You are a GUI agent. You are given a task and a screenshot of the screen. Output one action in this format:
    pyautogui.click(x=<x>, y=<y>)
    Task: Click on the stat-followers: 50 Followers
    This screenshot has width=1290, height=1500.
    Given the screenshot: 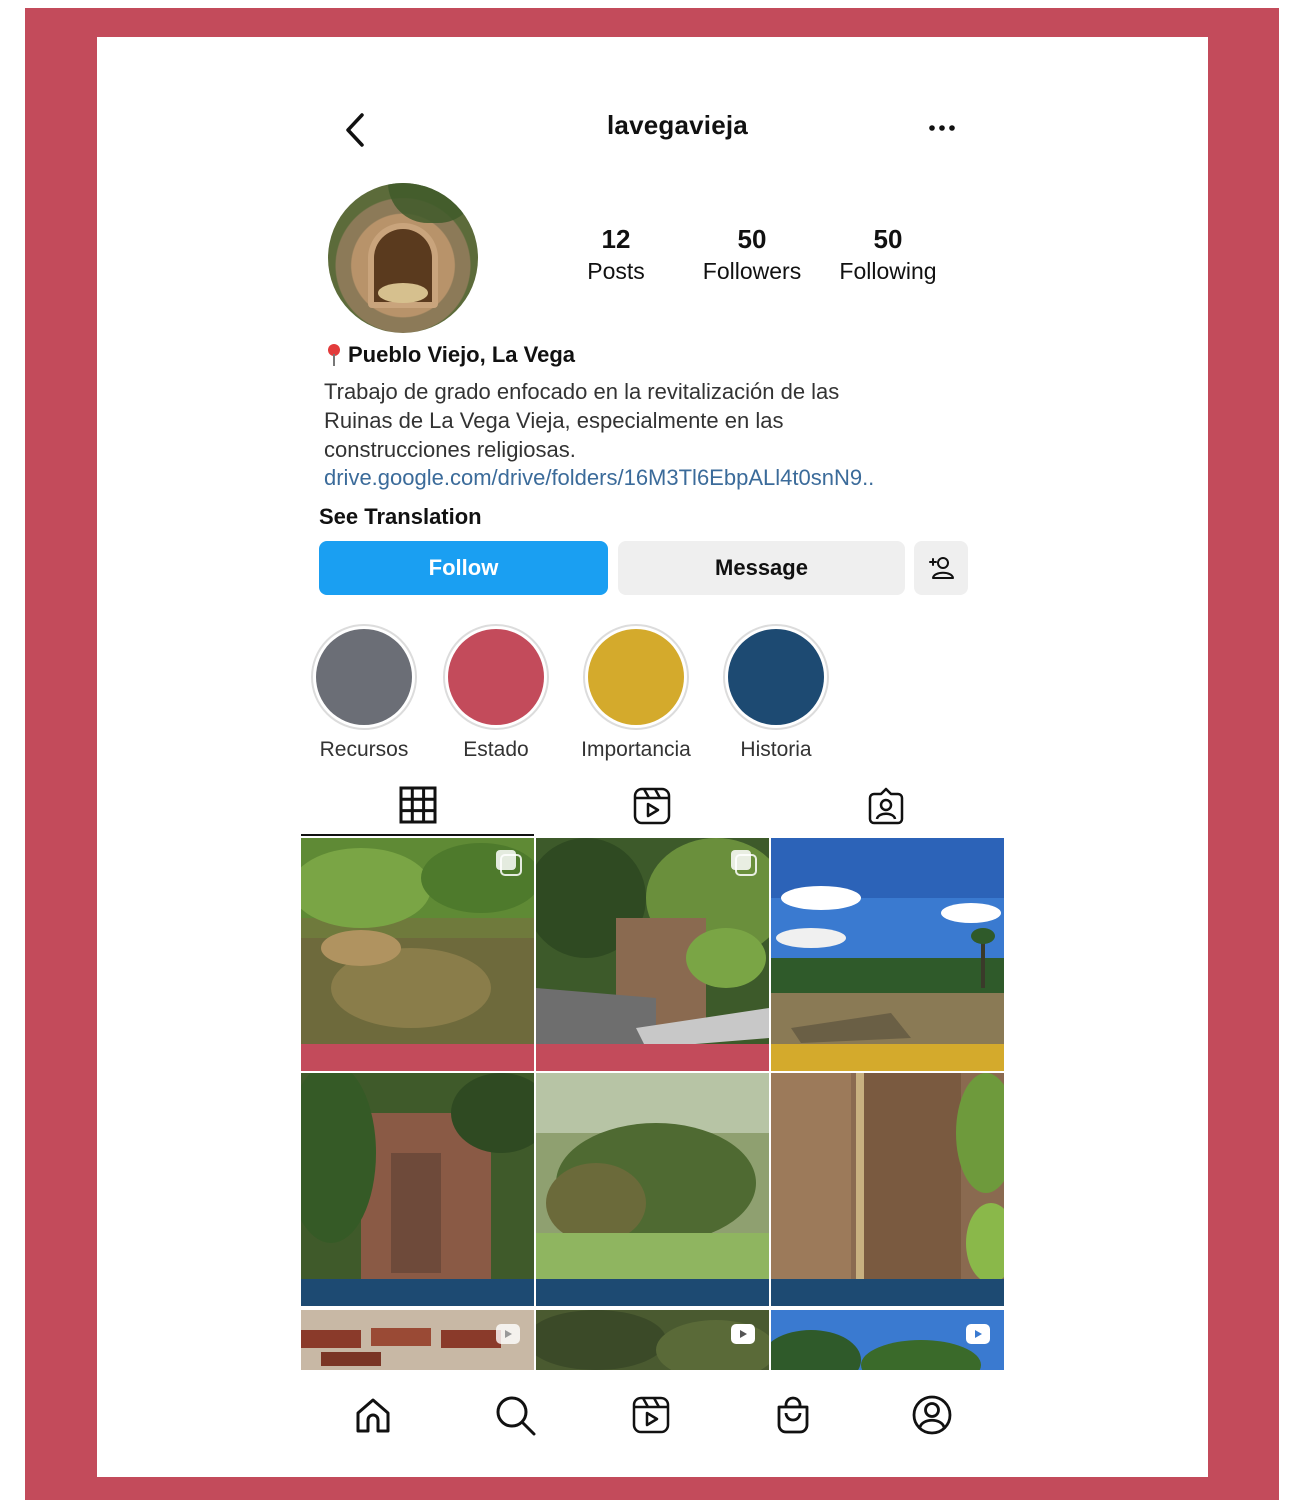 What is the action you would take?
    pyautogui.click(x=752, y=254)
    